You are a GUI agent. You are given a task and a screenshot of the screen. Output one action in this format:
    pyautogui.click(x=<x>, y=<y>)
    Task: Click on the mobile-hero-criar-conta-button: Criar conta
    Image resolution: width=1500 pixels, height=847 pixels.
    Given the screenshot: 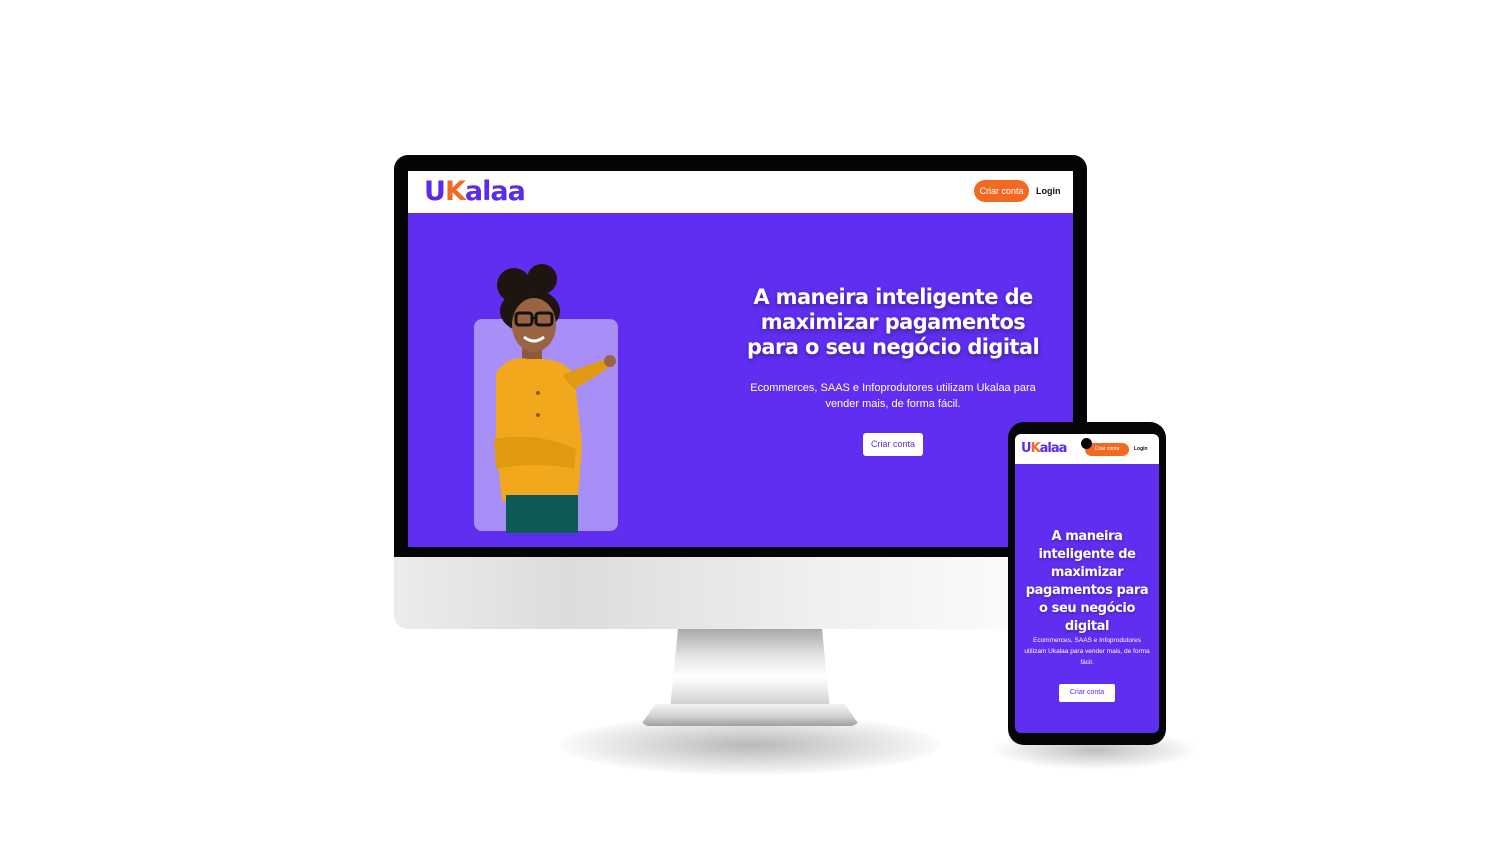 What is the action you would take?
    pyautogui.click(x=1087, y=693)
    